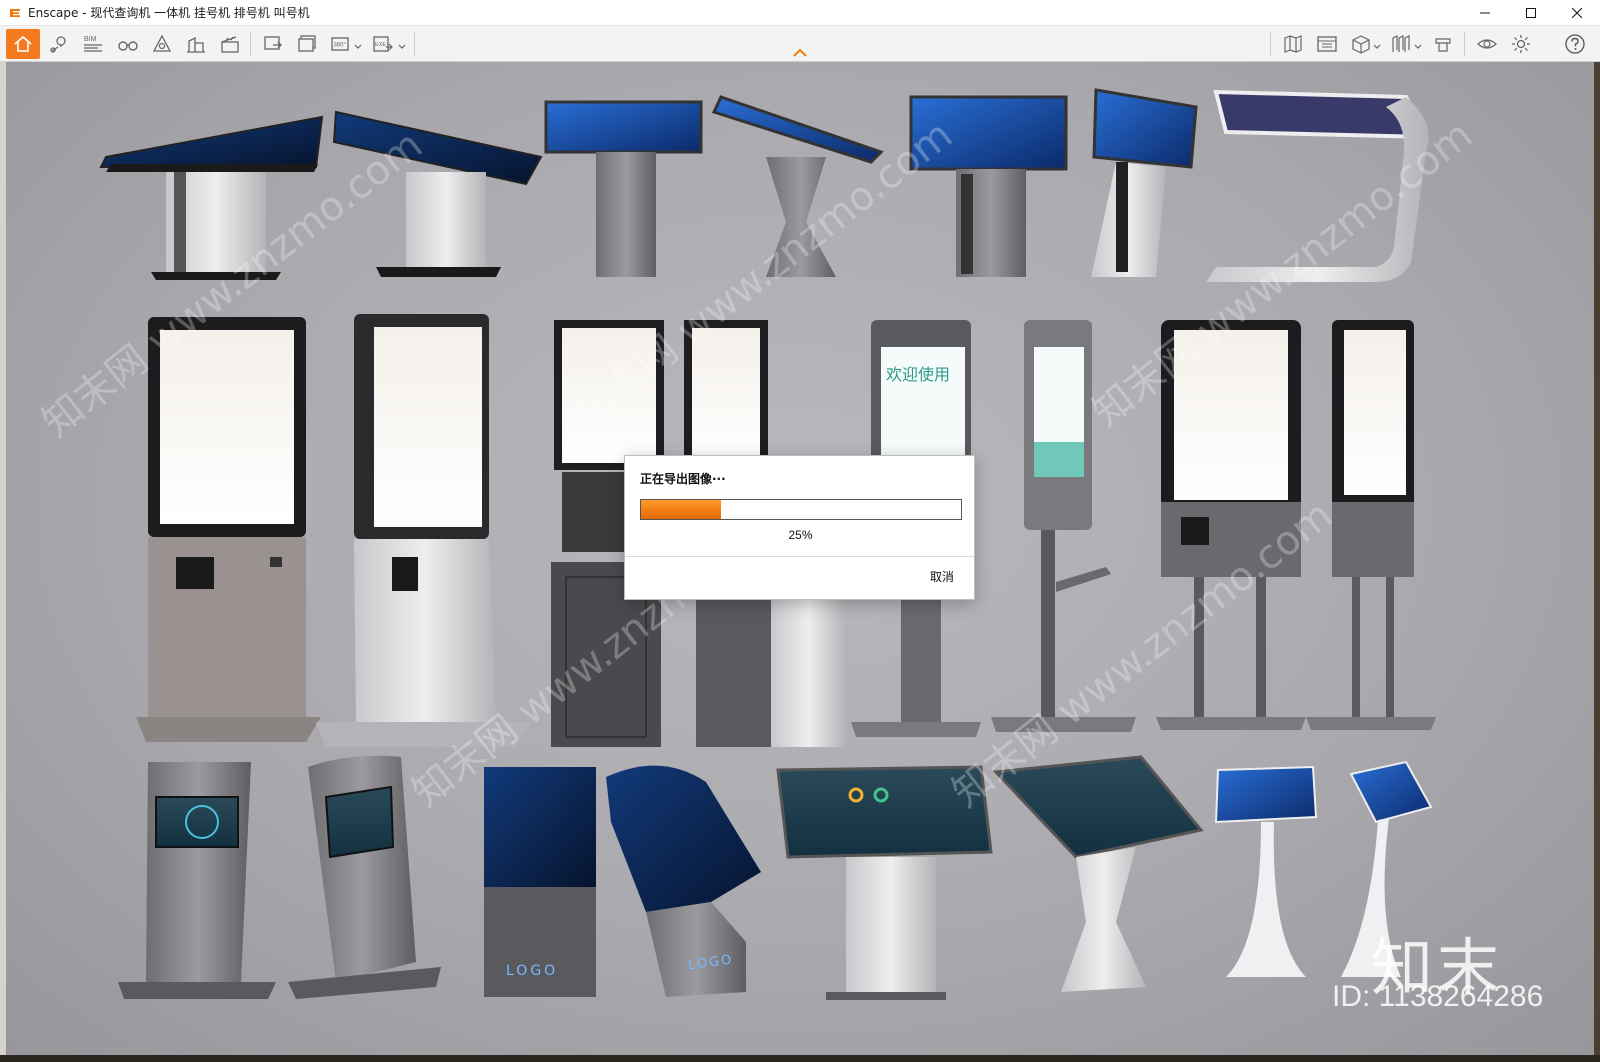  I want to click on batch-render-icon, so click(307, 43).